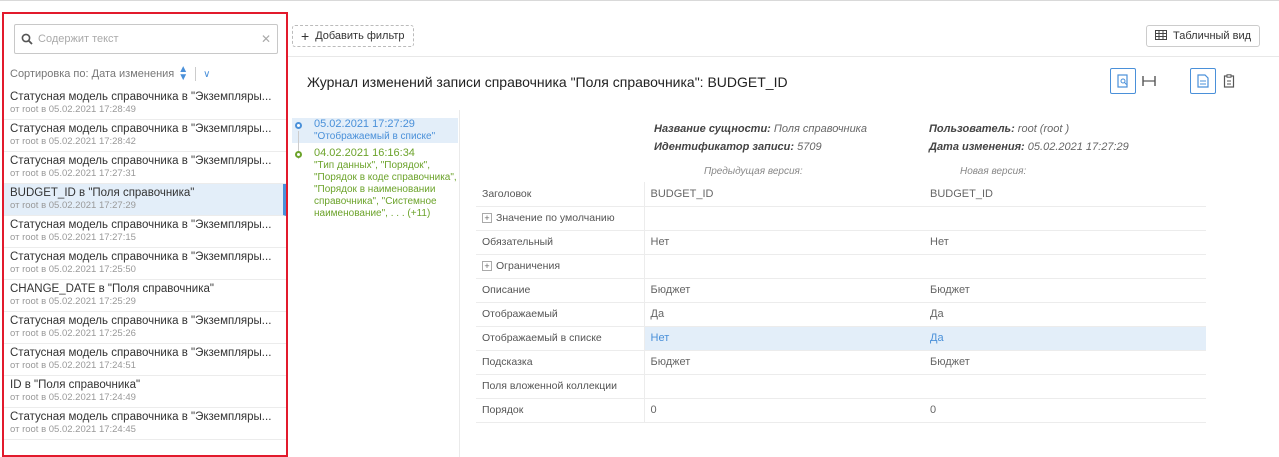 This screenshot has width=1279, height=457. Describe the element at coordinates (841, 338) in the screenshot. I see `diff-row: Отображаемый в списке Нет Да` at that location.